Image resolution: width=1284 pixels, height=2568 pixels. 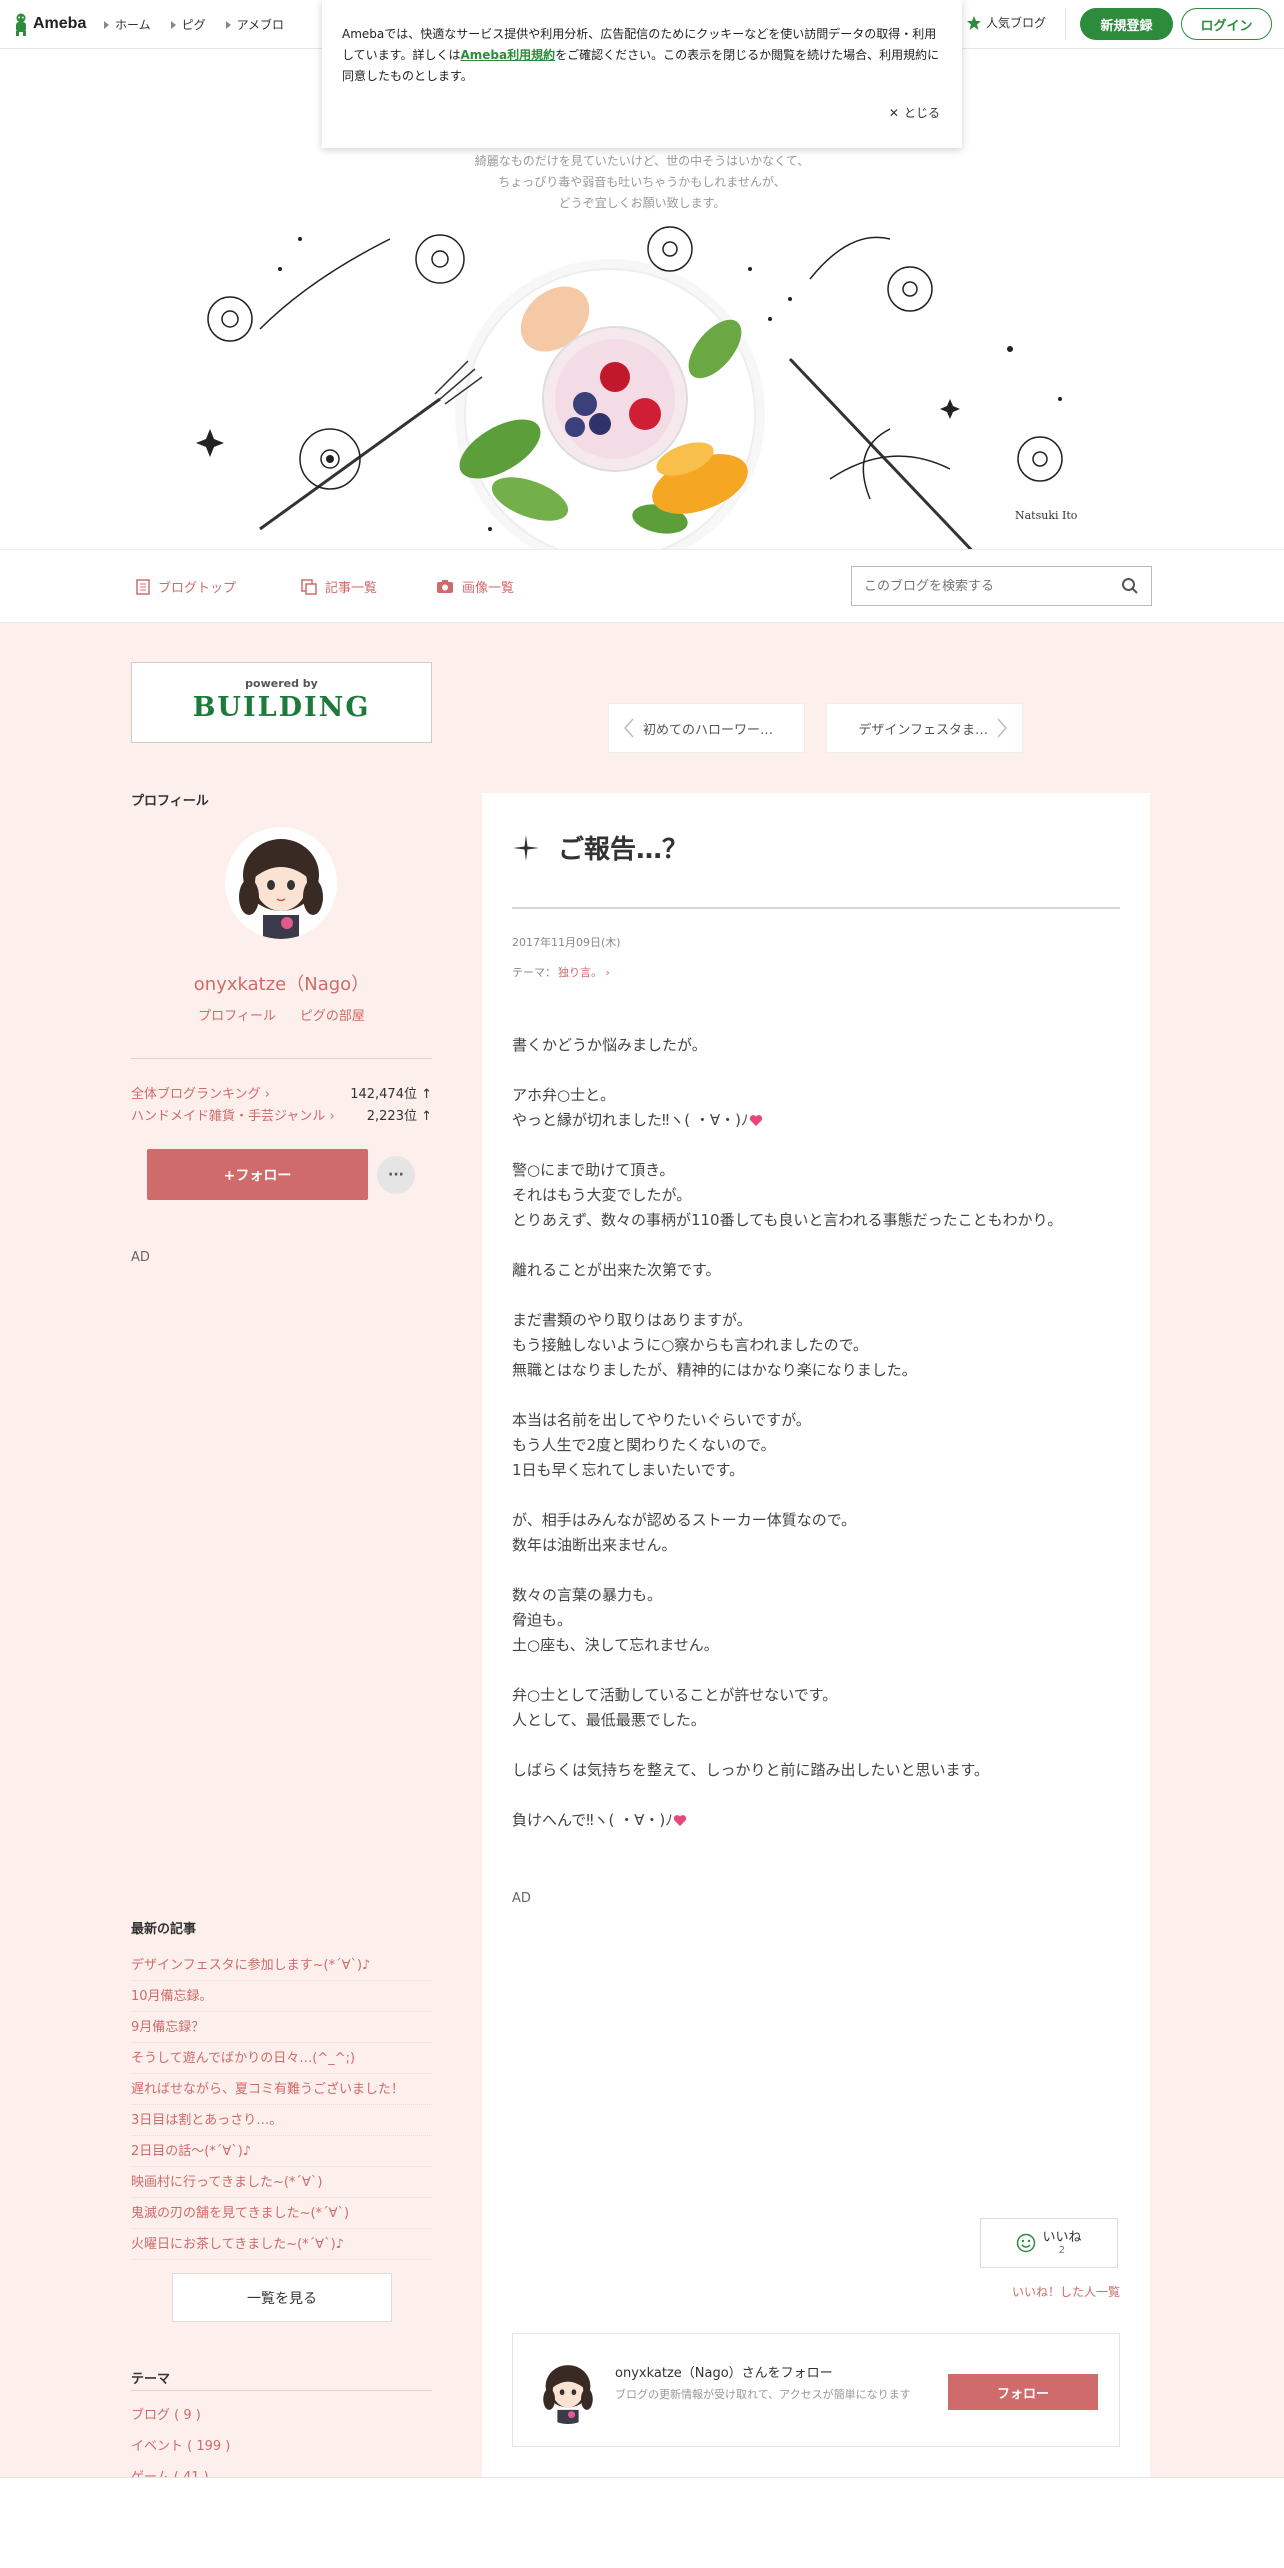 What do you see at coordinates (724, 2373) in the screenshot?
I see `follow-card-name: onyxkatze（Nago）さんをフォロー` at bounding box center [724, 2373].